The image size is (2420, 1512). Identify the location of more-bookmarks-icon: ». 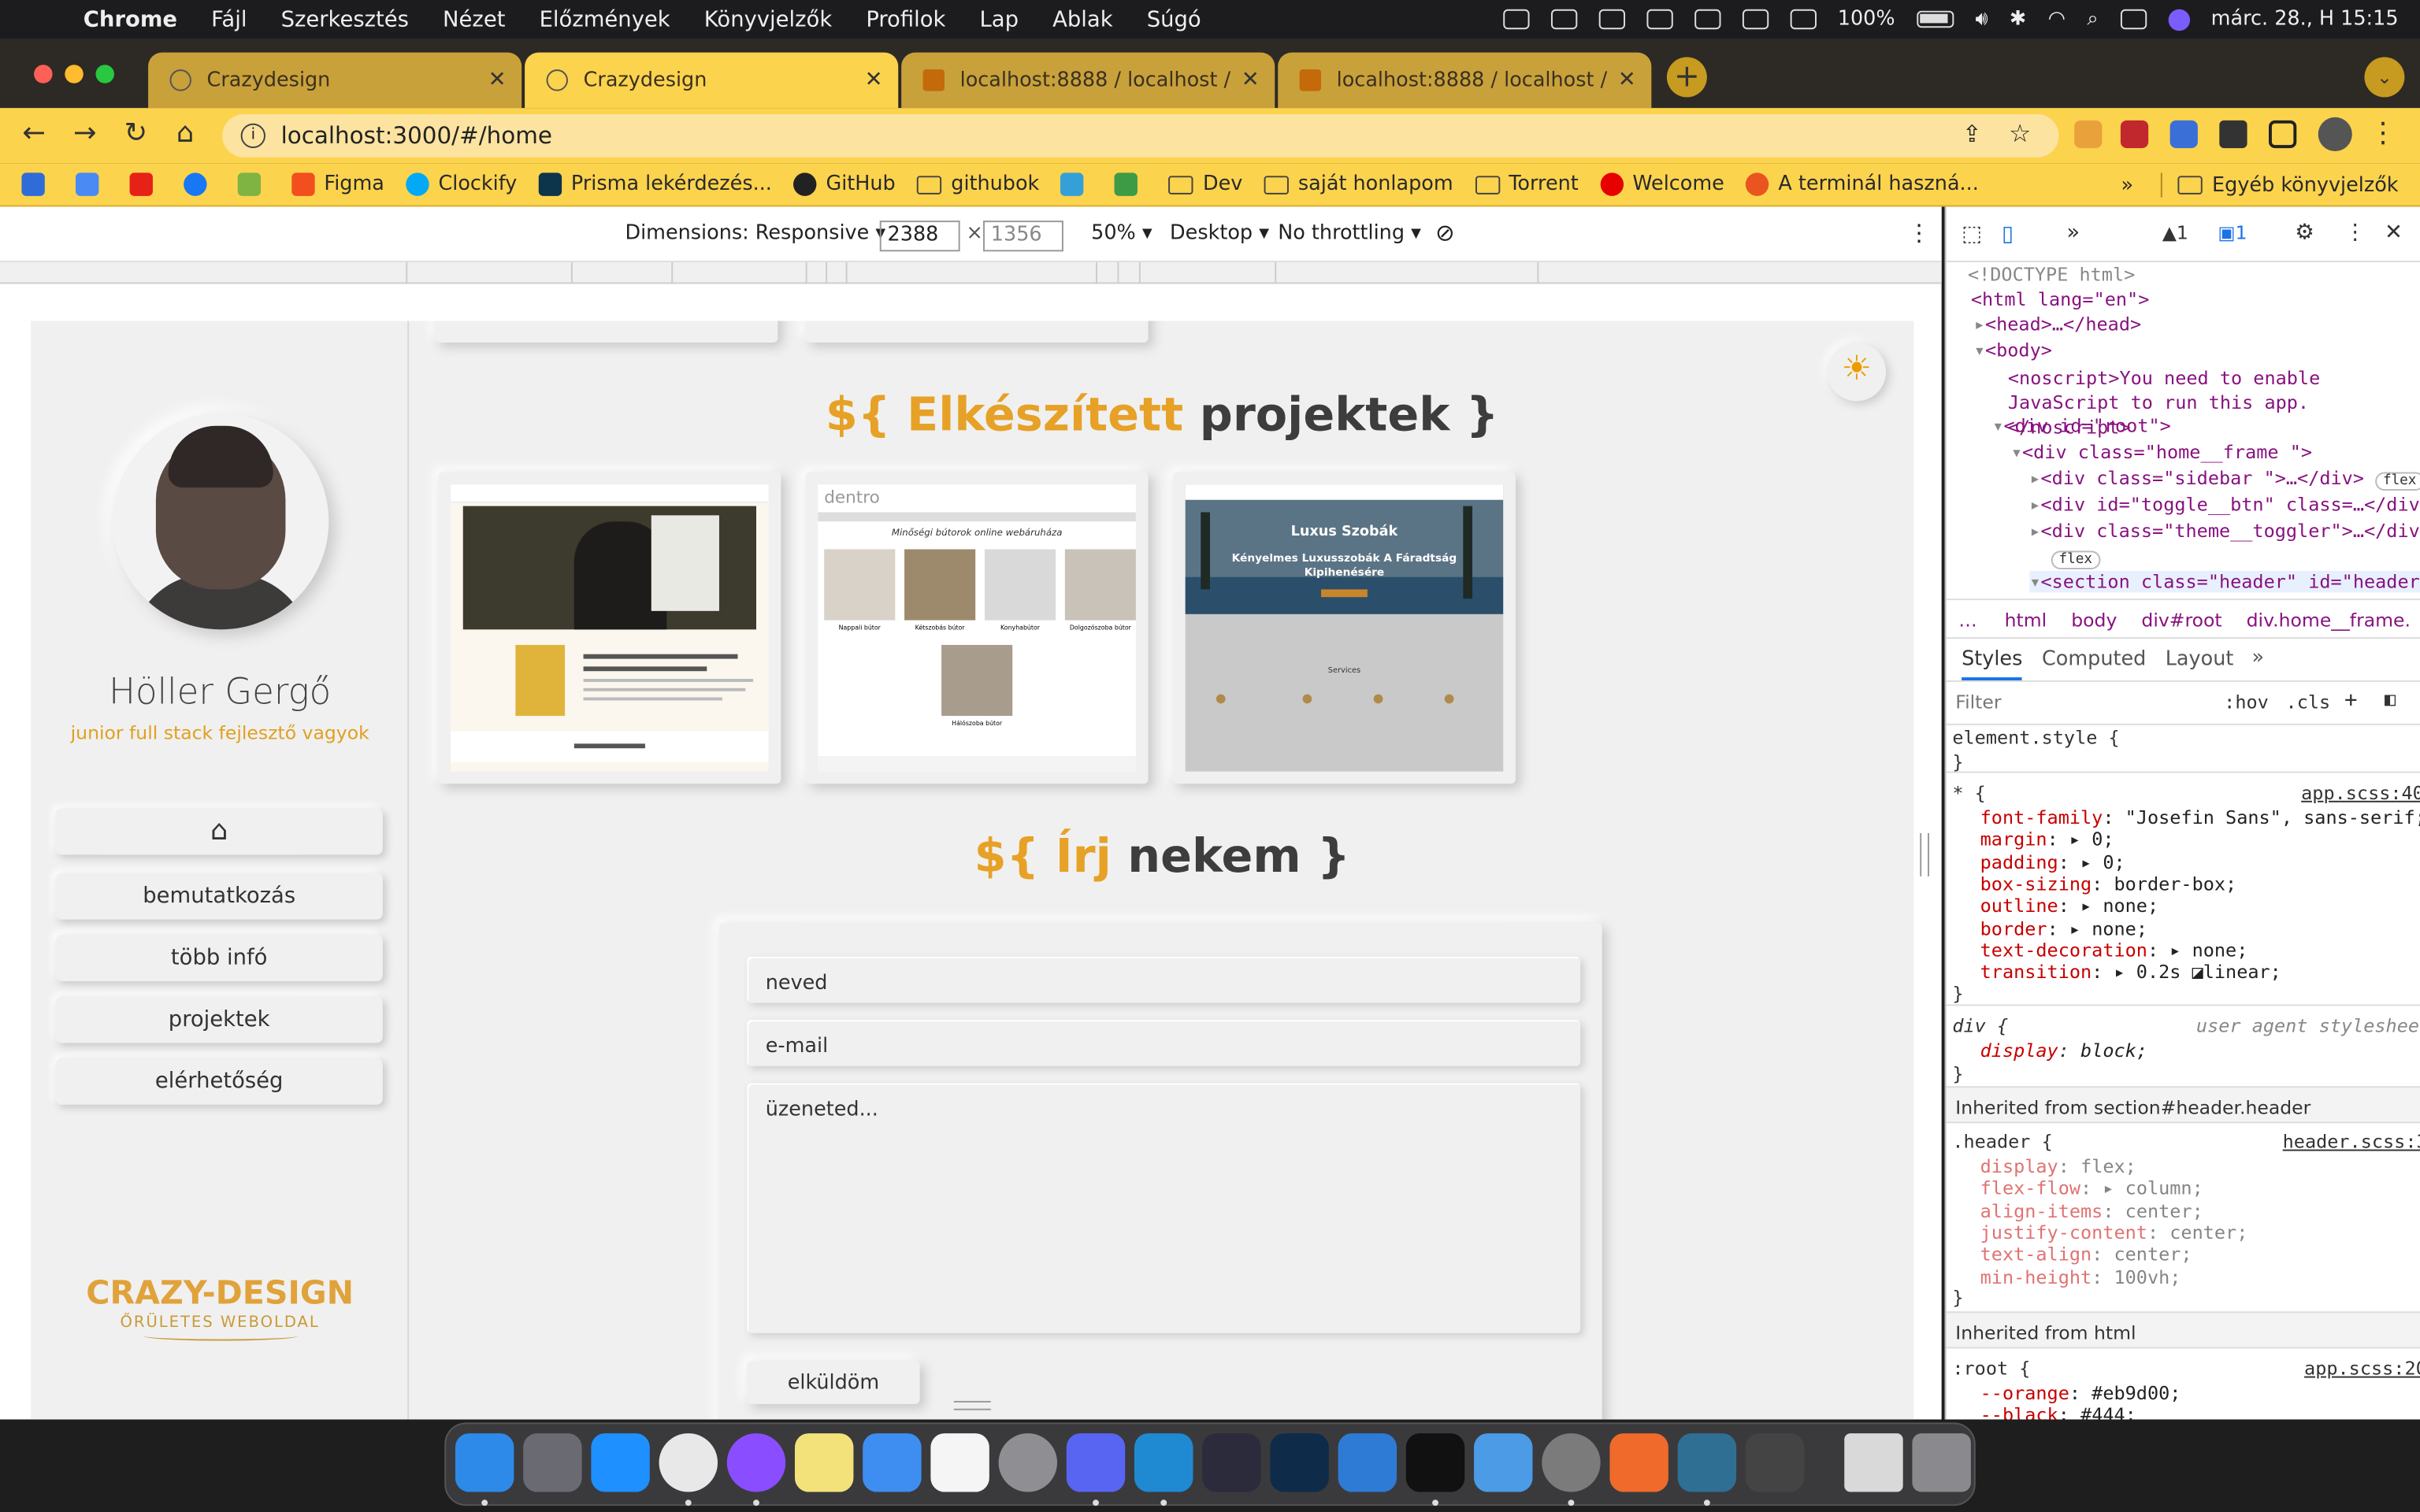
(2127, 184).